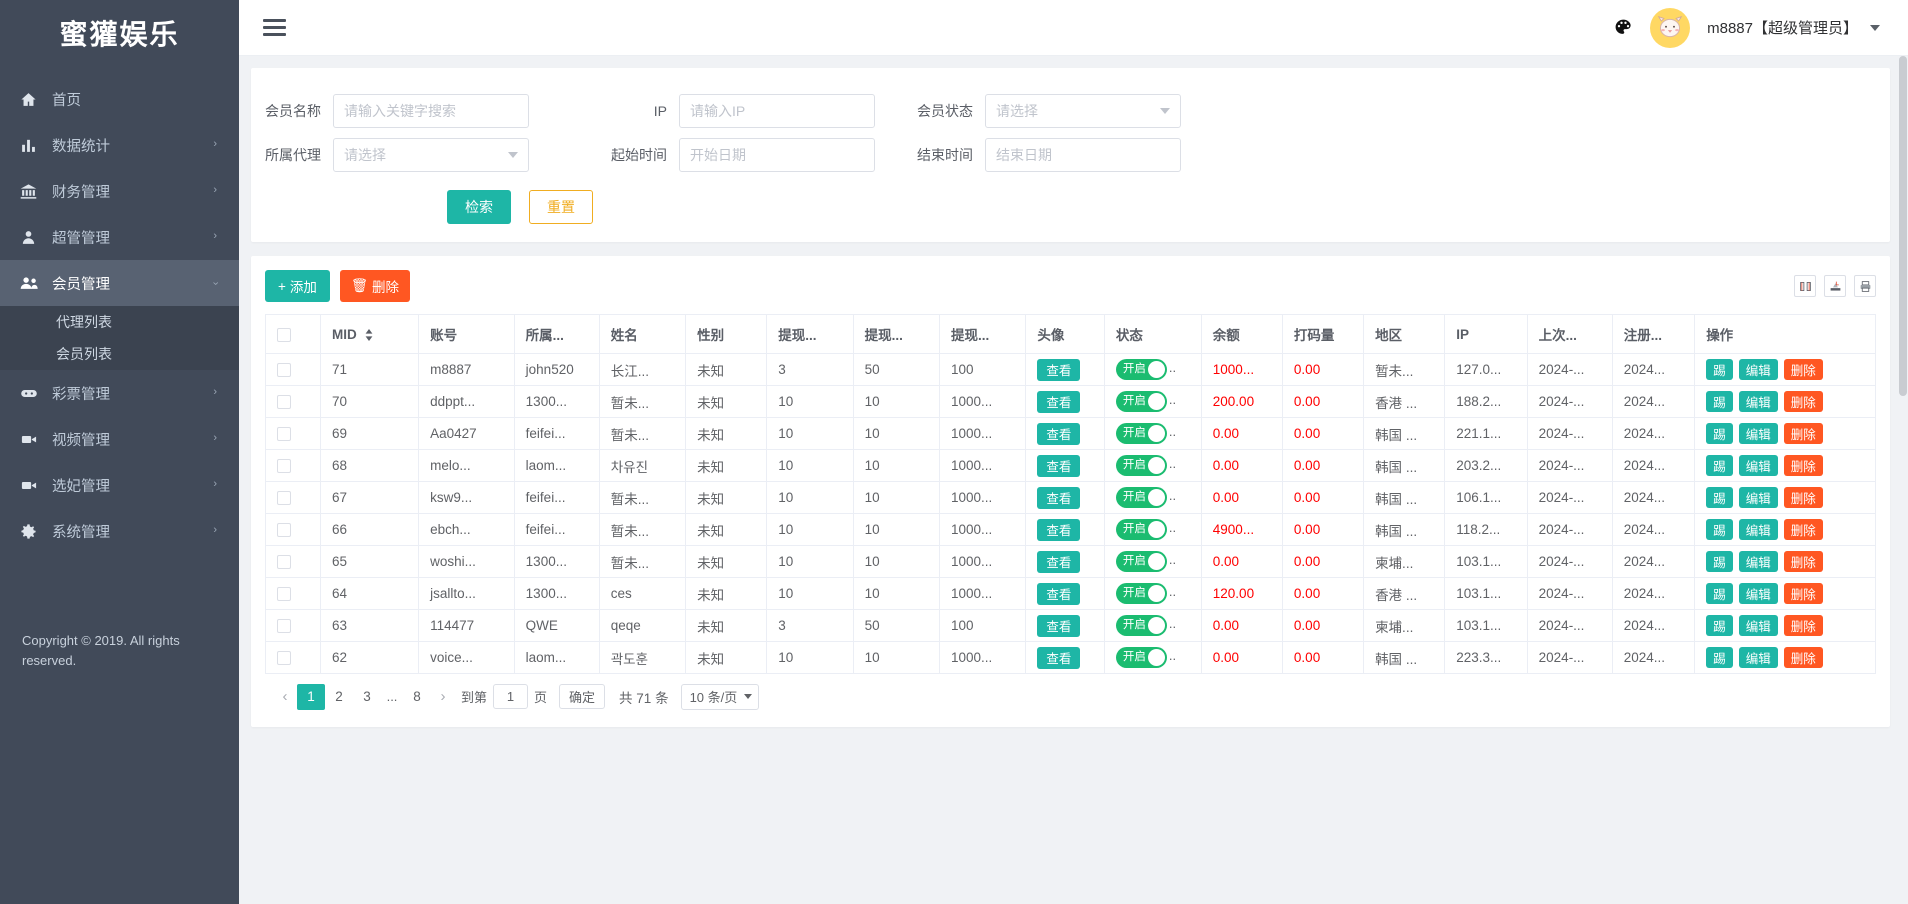  I want to click on col-mid: MID, so click(370, 334).